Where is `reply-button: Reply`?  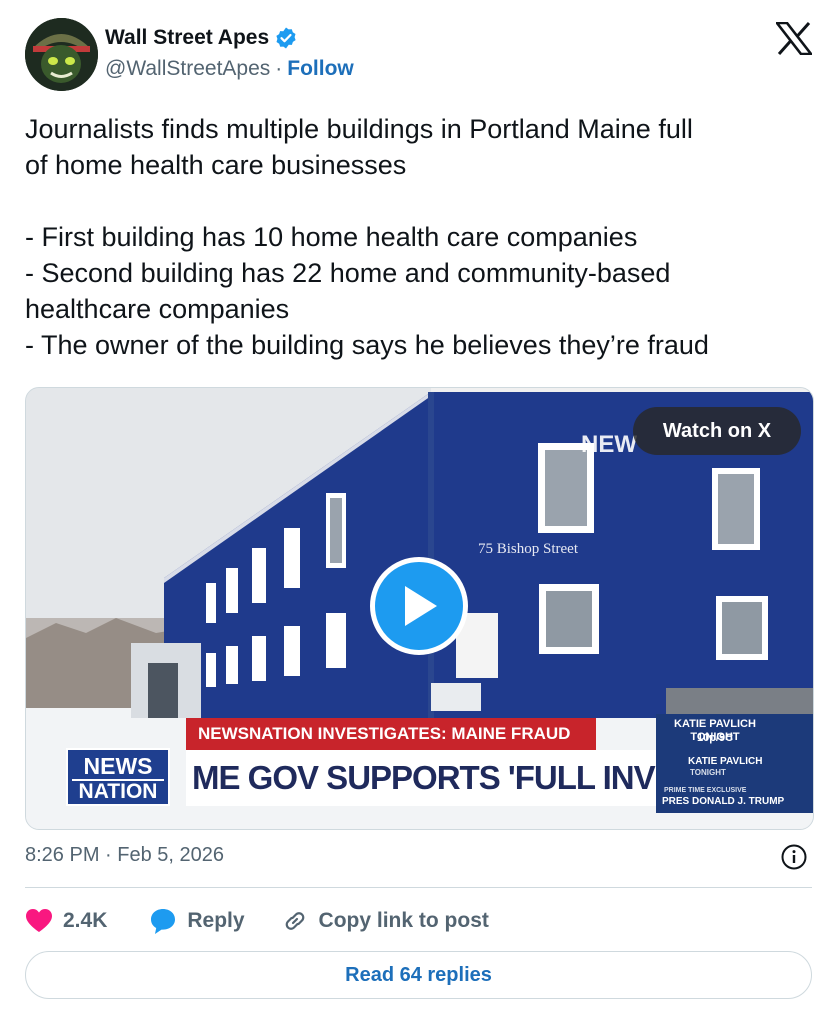 reply-button: Reply is located at coordinates (197, 921).